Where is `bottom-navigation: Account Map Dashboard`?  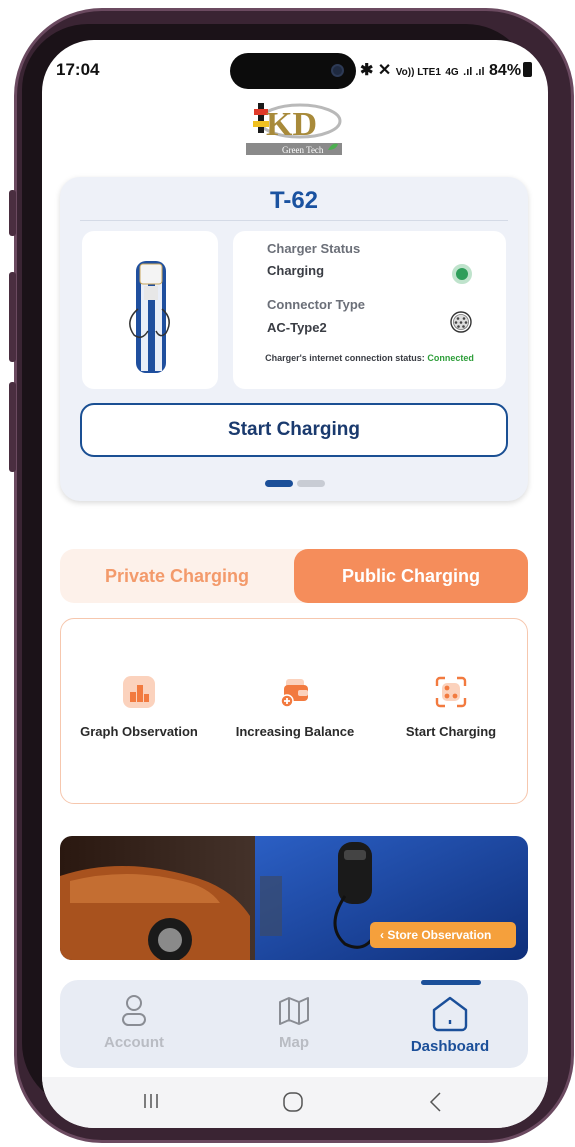 bottom-navigation: Account Map Dashboard is located at coordinates (294, 1024).